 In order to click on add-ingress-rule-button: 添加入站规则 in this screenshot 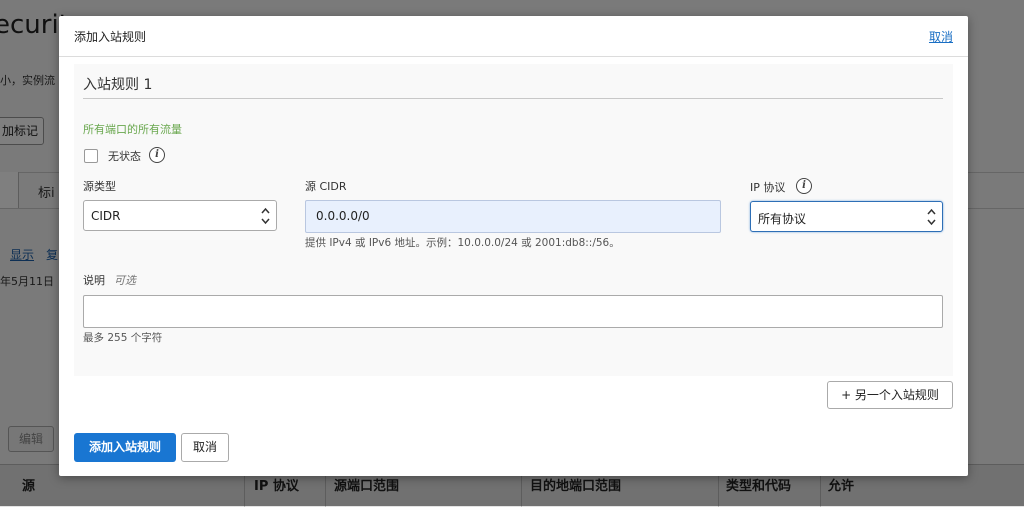, I will do `click(125, 447)`.